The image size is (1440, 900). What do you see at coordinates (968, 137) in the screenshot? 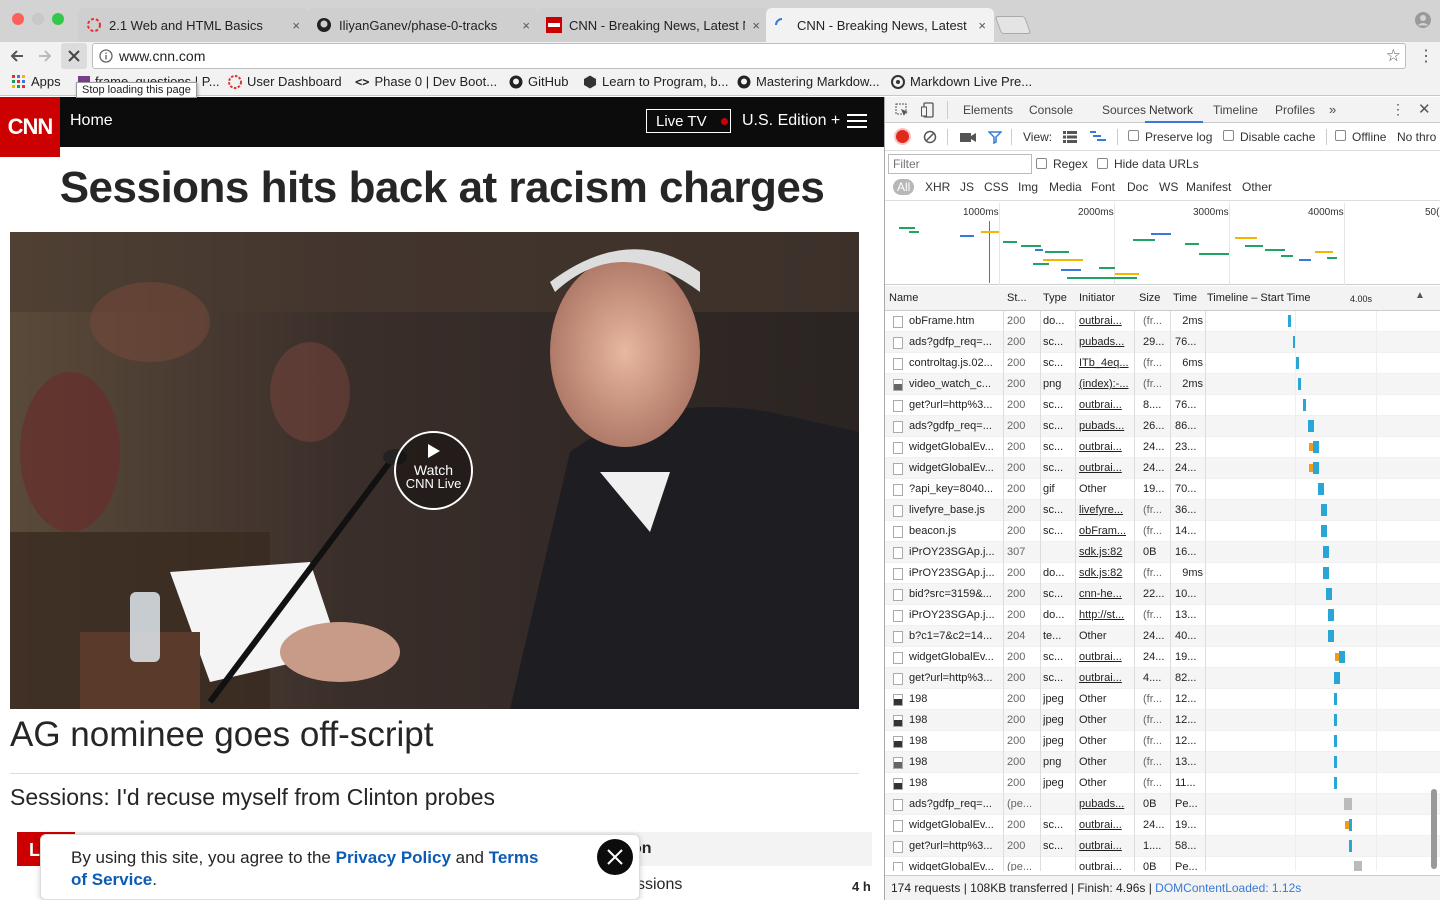
I see `screenshot-camera-icon` at bounding box center [968, 137].